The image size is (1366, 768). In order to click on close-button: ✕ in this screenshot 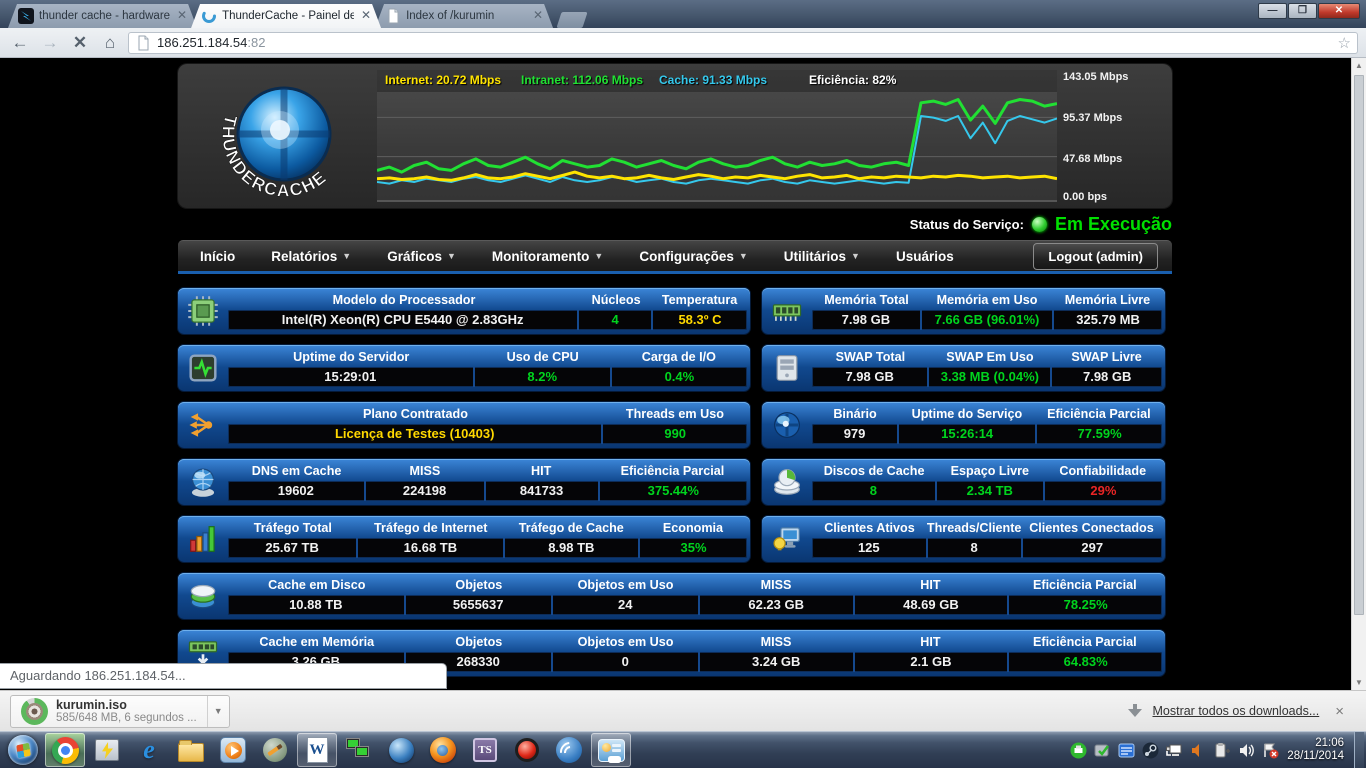, I will do `click(1339, 11)`.